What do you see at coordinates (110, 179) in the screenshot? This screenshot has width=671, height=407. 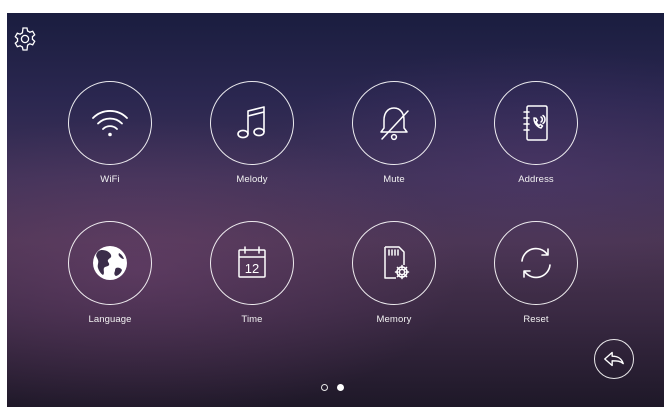 I see `menu-item-label: WiFi` at bounding box center [110, 179].